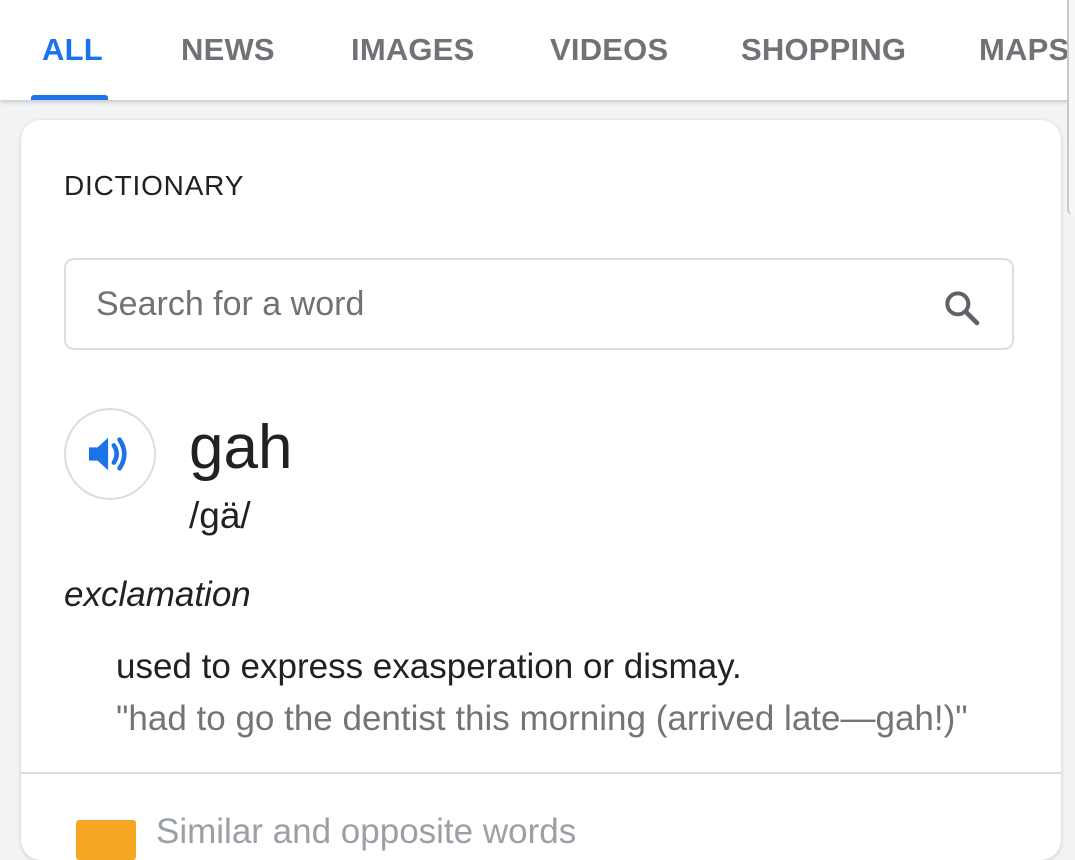 This screenshot has width=1075, height=860. Describe the element at coordinates (429, 666) in the screenshot. I see `definition-text: used to express exasperation or dismay.` at that location.